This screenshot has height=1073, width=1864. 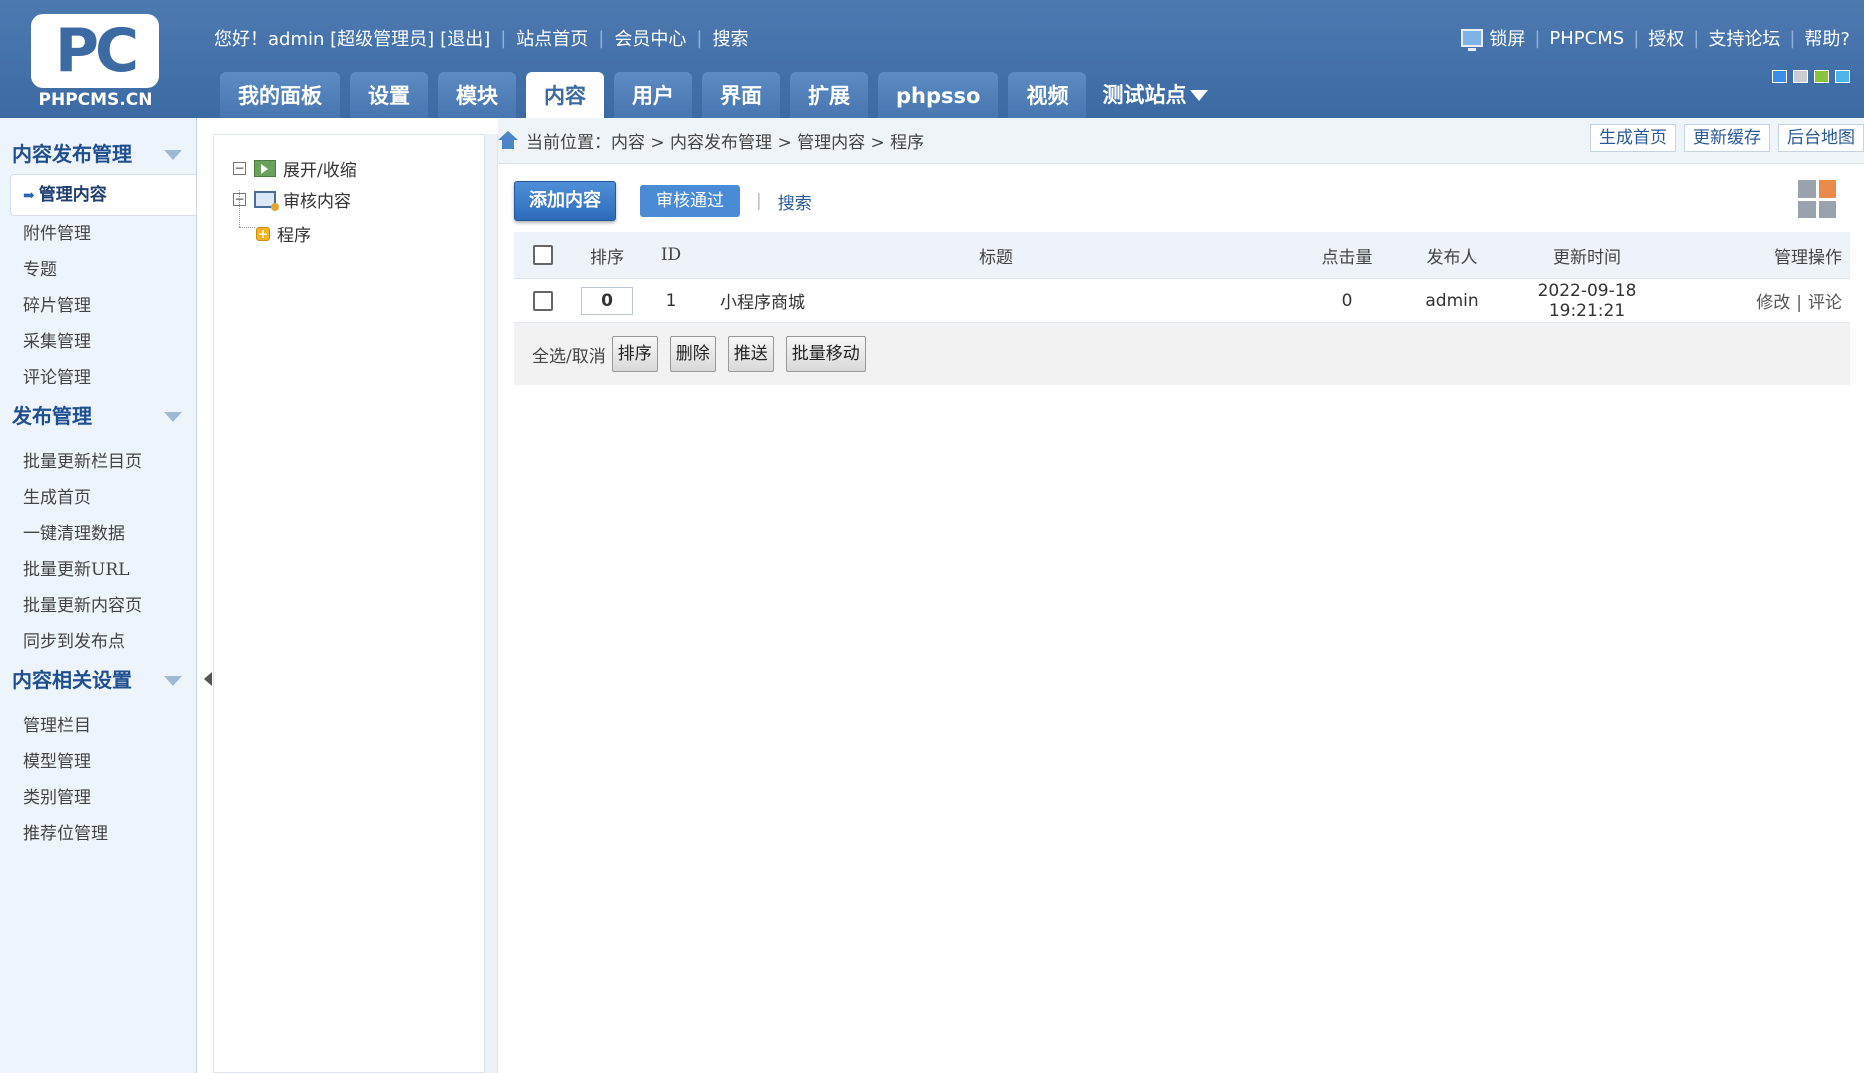 I want to click on sidebar-item-attachments: 附件管理, so click(x=98, y=234).